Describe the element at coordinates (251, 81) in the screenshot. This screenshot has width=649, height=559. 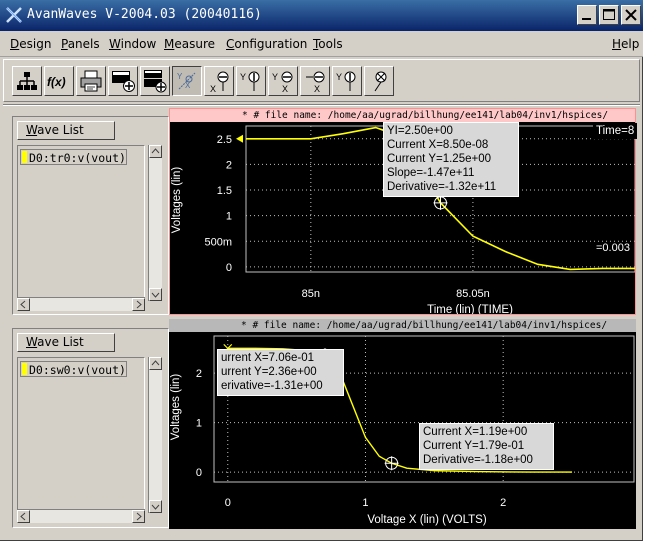
I see `measure-y-tool-button: Y` at that location.